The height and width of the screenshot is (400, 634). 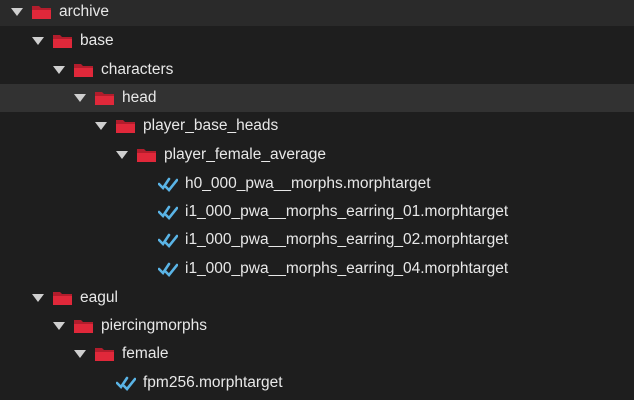 I want to click on tree-node-female: female, so click(x=317, y=354).